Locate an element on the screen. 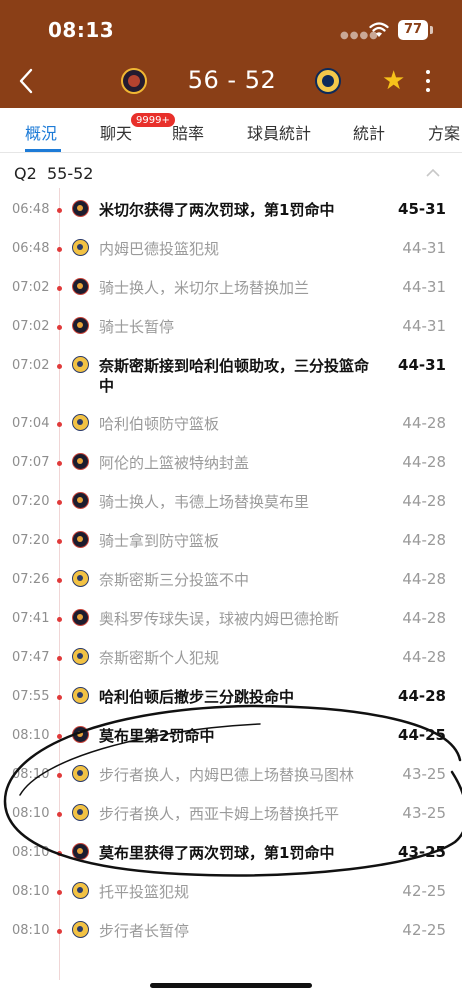  event-time: 07:07 is located at coordinates (31, 462).